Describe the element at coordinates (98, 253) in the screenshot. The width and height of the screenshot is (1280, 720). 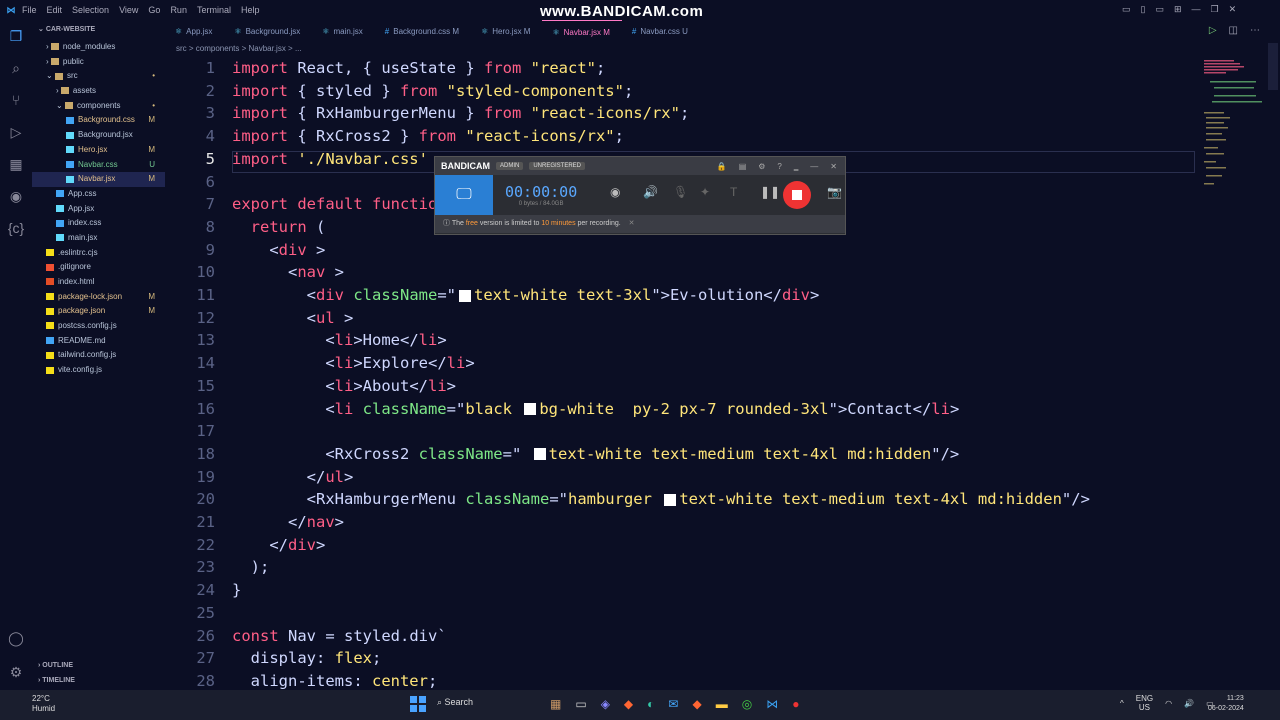
I see `tree-item: .eslintrc.cjs` at that location.